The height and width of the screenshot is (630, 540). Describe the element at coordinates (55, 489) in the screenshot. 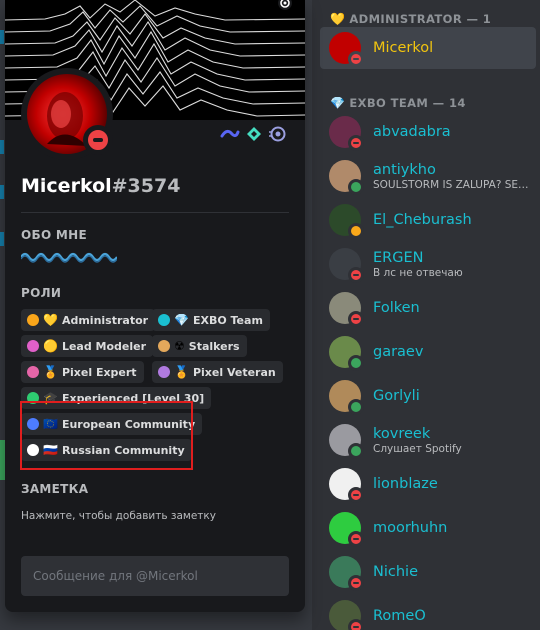

I see `note-header: ЗАМЕТКА` at that location.